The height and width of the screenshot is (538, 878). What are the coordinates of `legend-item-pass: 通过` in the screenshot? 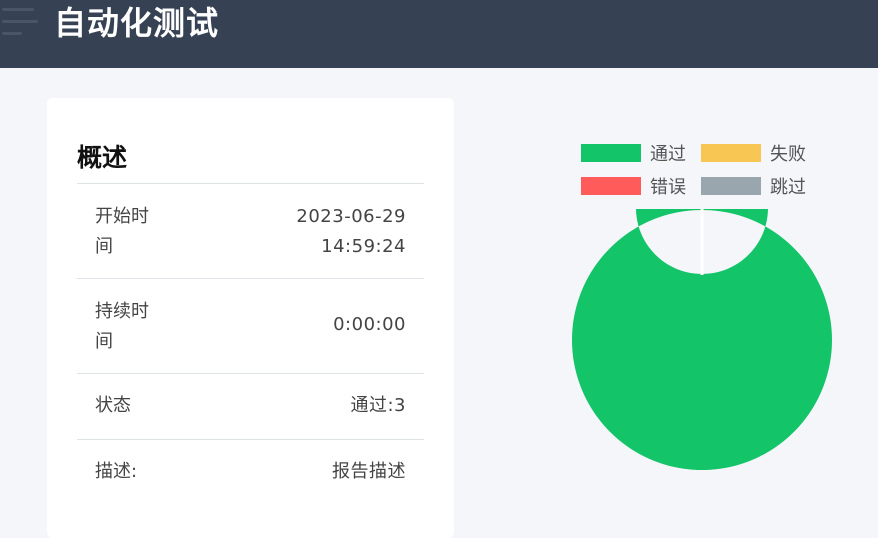 It's located at (633, 153).